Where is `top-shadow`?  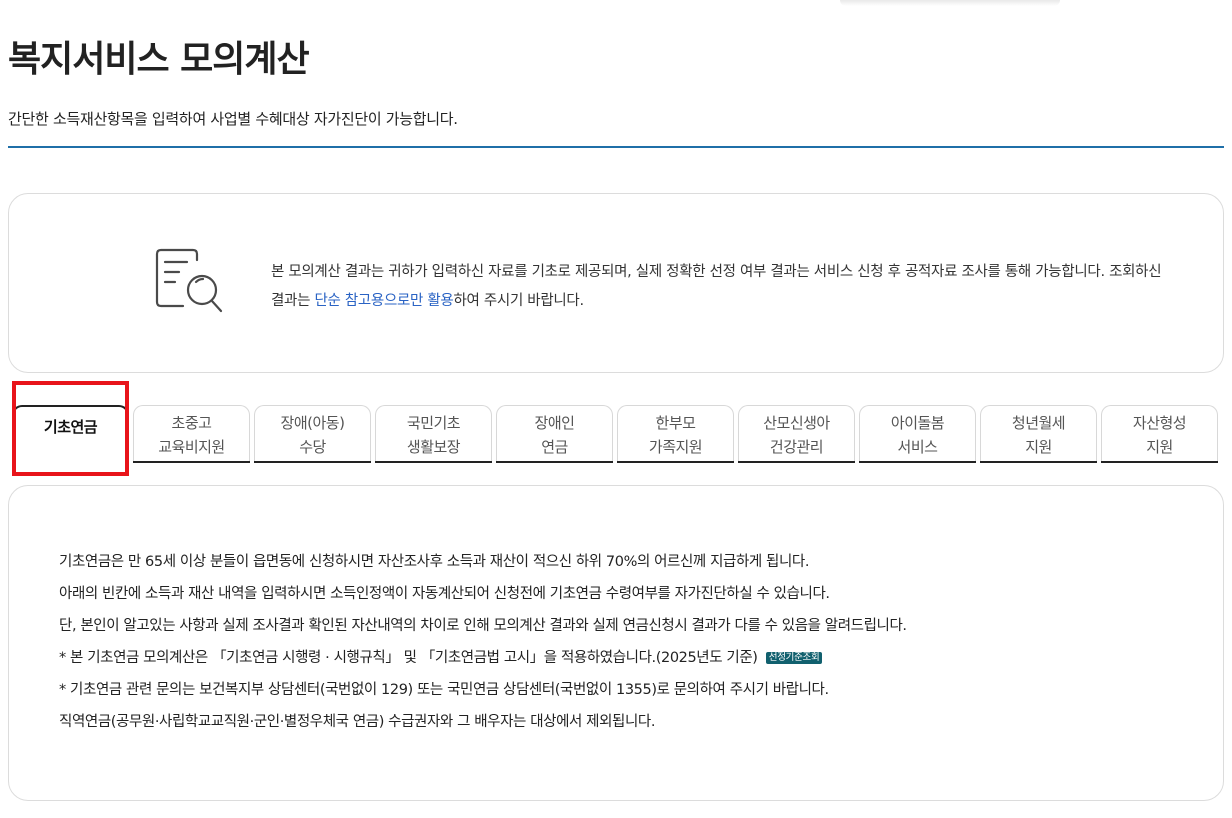 top-shadow is located at coordinates (950, 3).